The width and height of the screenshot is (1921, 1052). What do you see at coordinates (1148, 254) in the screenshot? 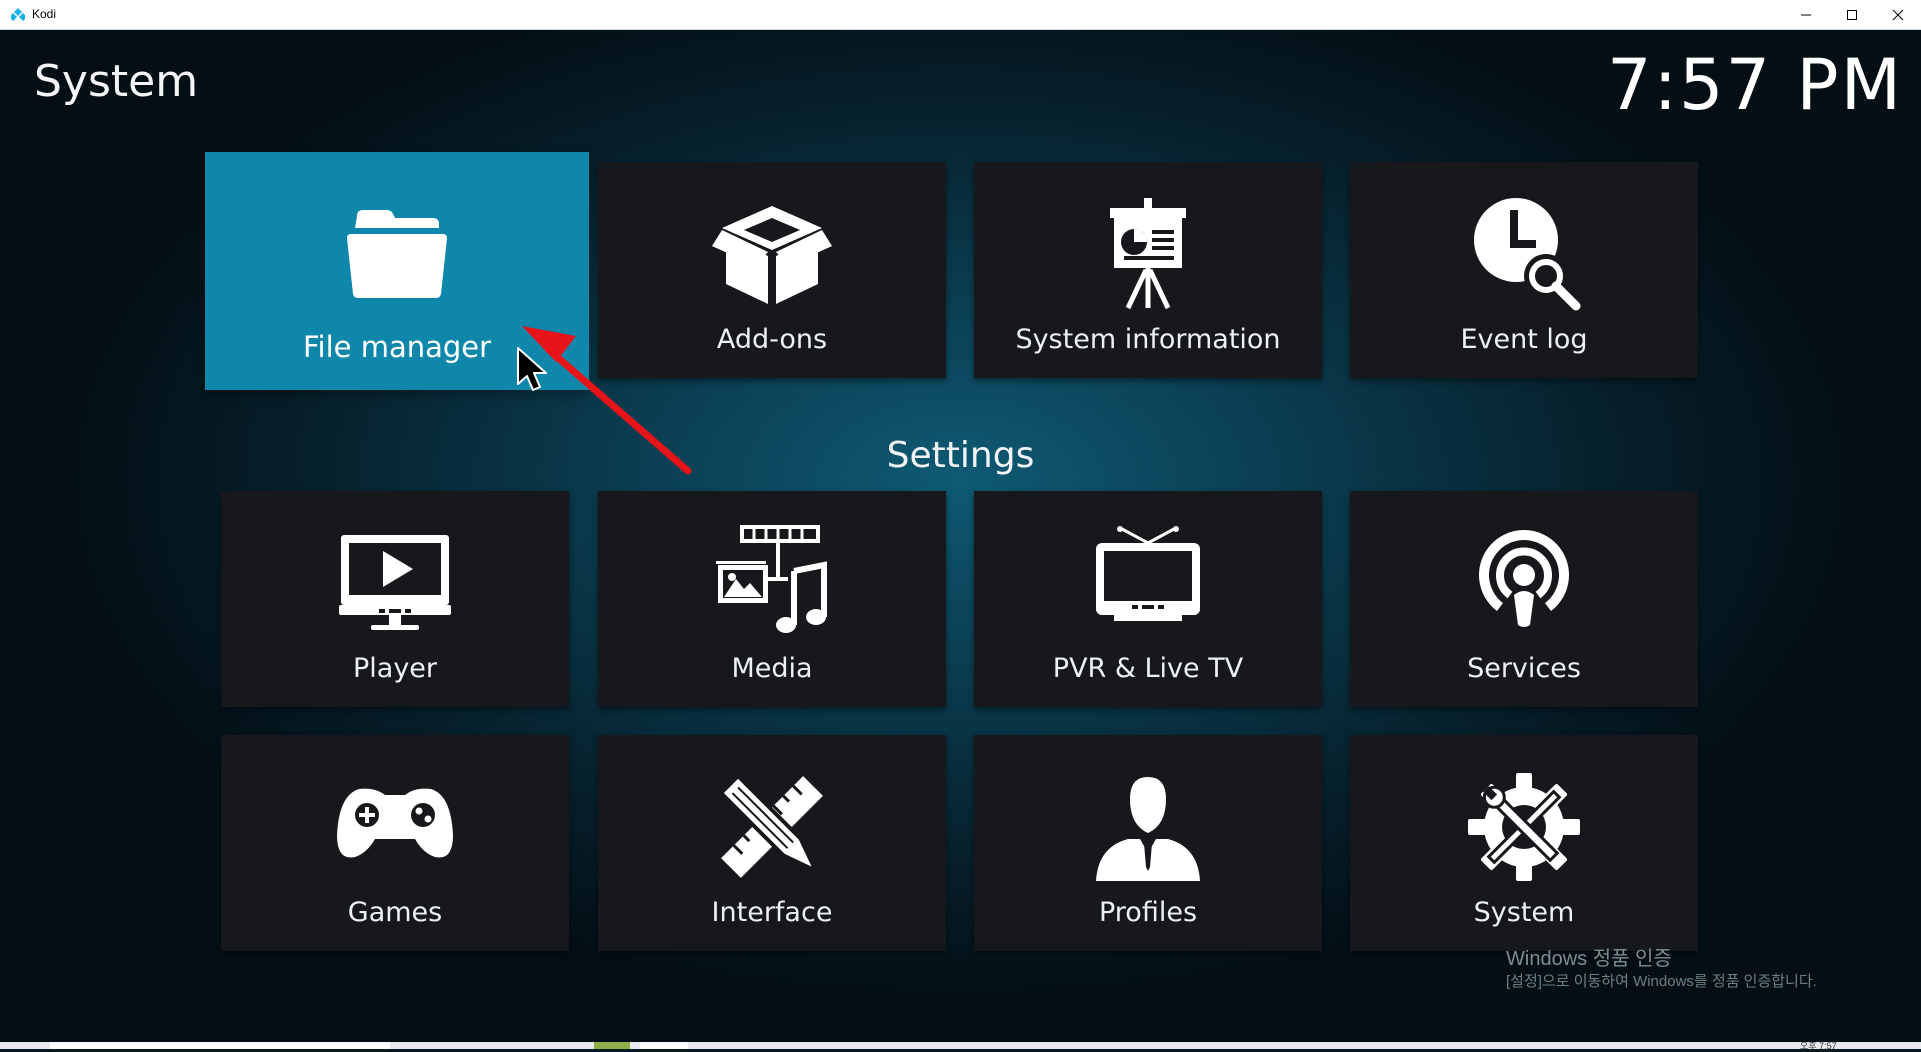
I see `presentation-board-icon` at bounding box center [1148, 254].